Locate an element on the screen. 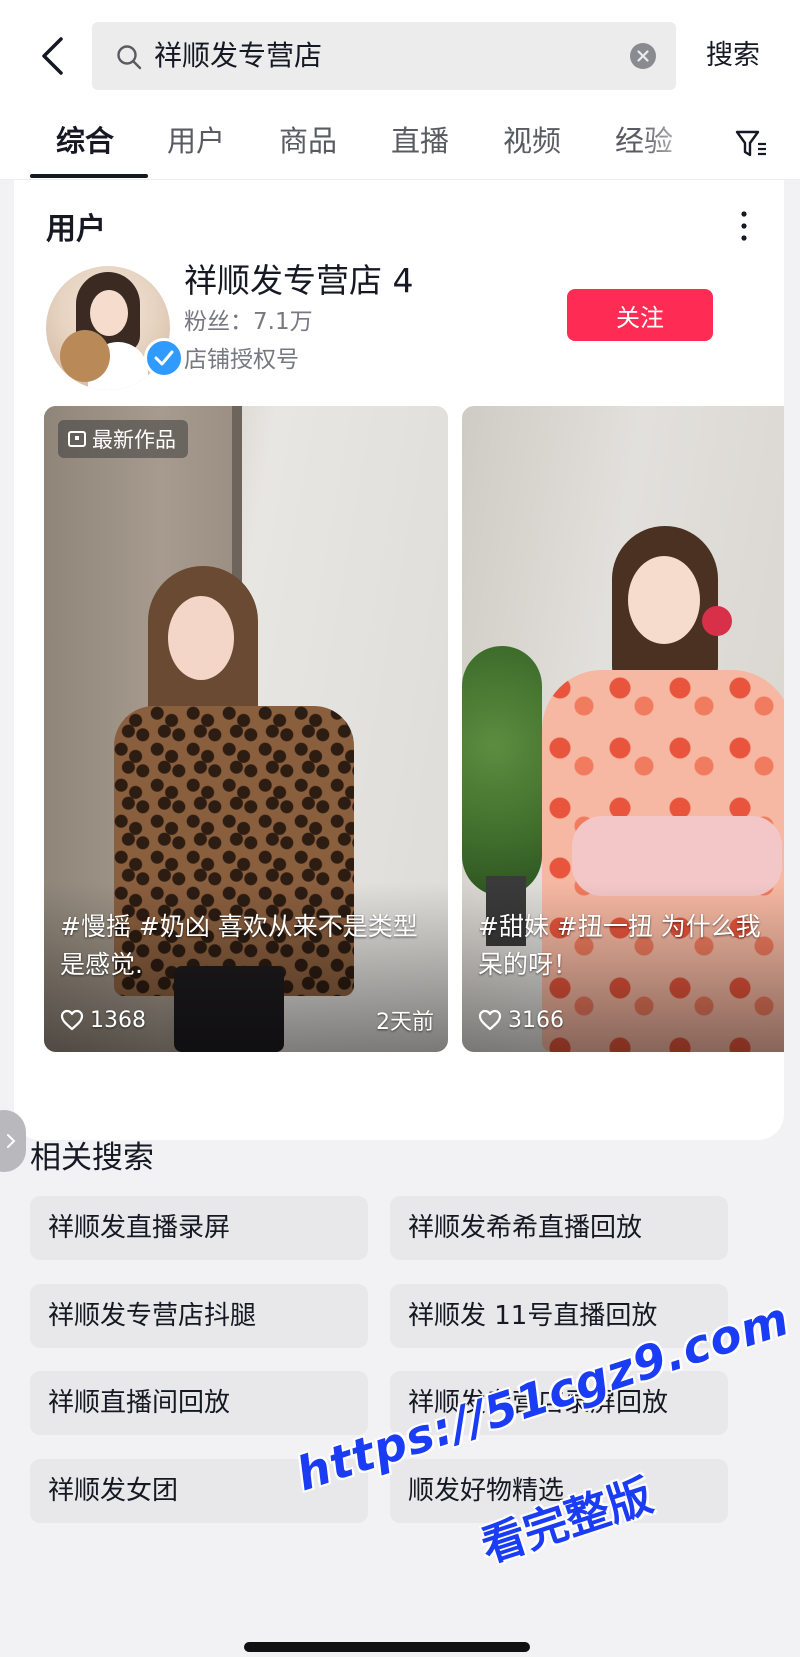 The width and height of the screenshot is (800, 1657). verified-badge-icon is located at coordinates (164, 358).